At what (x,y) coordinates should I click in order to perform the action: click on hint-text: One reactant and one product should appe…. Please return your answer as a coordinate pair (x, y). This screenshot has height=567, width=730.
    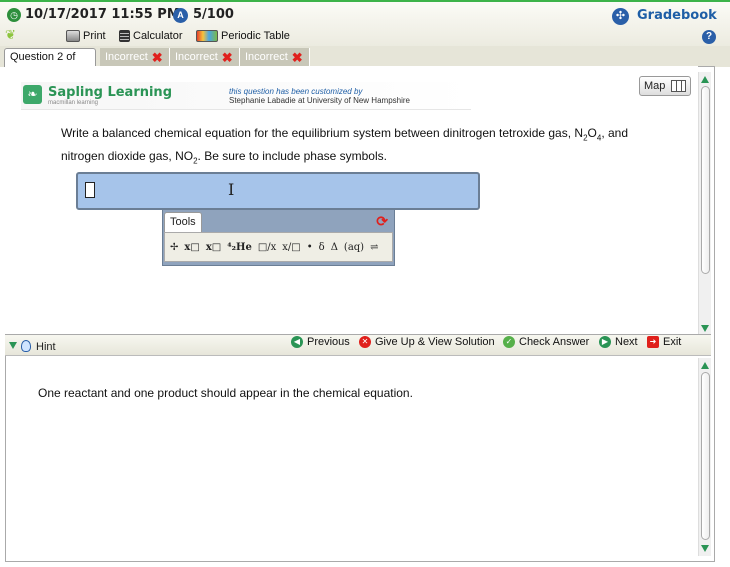
    Looking at the image, I should click on (225, 393).